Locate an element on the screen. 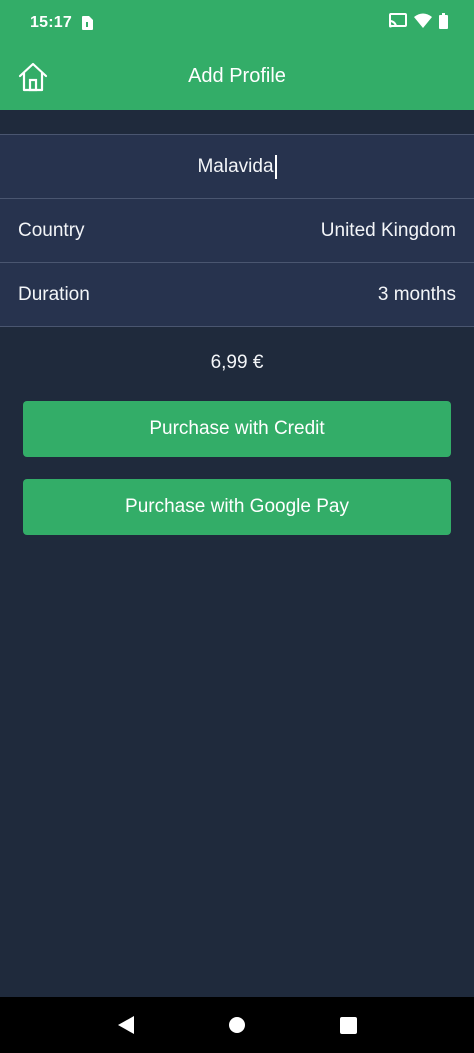 The image size is (474, 1053). profile-name-field: Malavida is located at coordinates (237, 167).